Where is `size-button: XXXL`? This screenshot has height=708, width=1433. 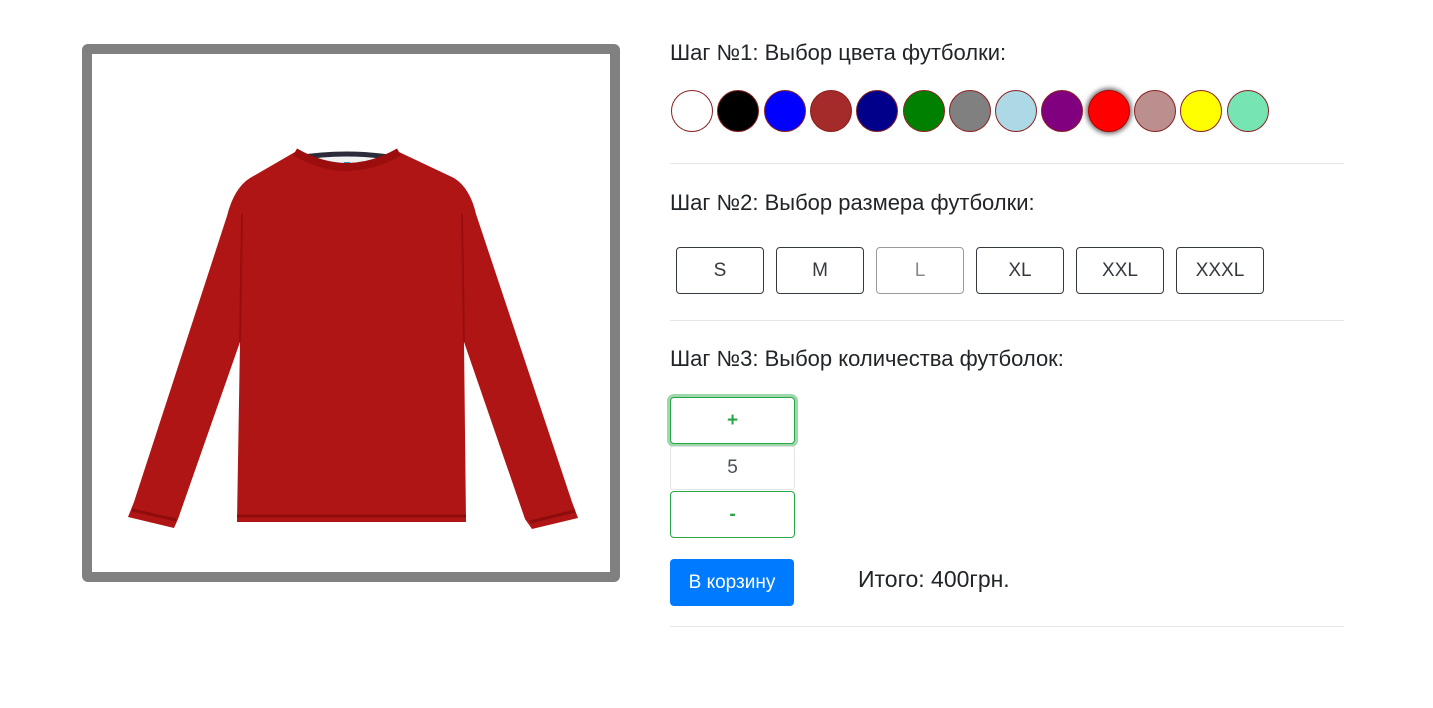
size-button: XXXL is located at coordinates (1220, 270).